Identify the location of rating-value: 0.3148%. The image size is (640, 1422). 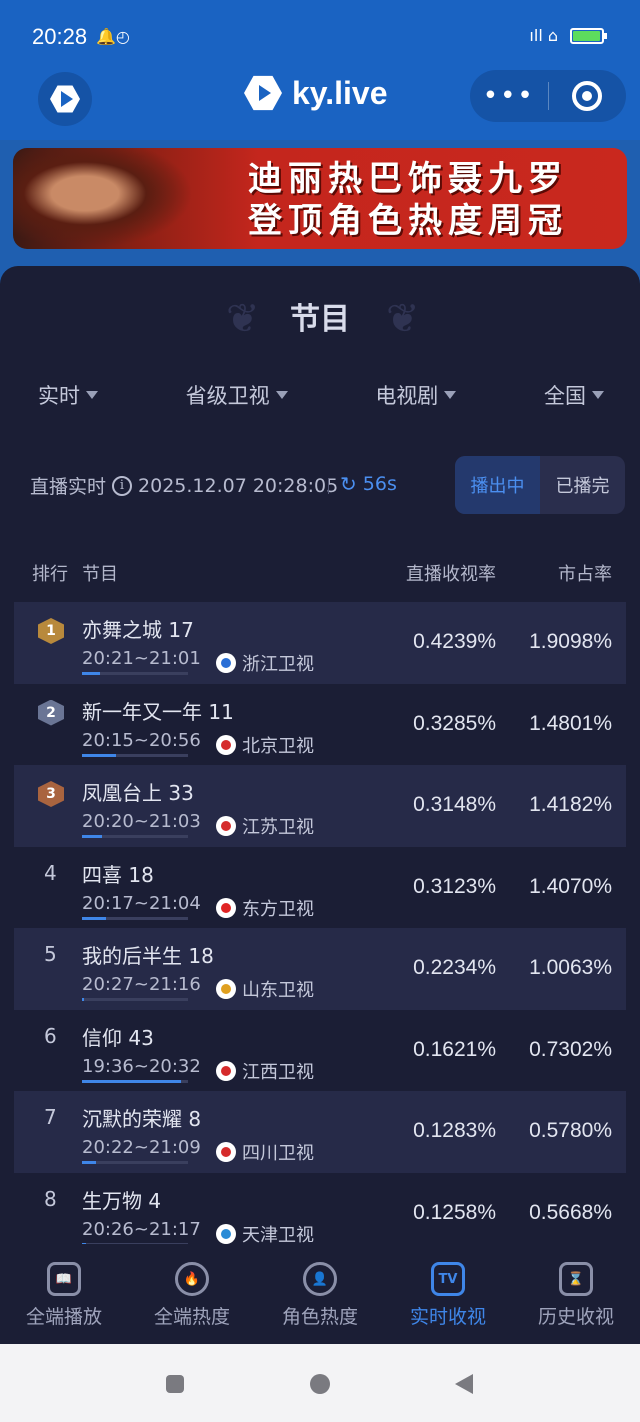
(454, 804).